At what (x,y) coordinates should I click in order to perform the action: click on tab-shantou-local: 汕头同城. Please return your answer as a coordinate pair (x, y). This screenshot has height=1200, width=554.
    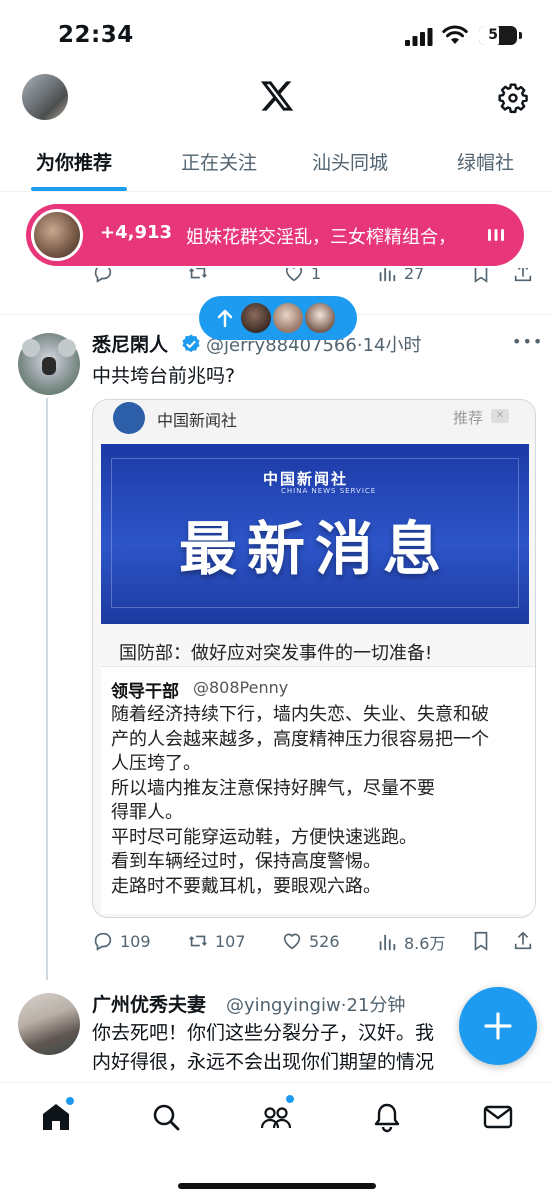
    Looking at the image, I should click on (350, 161).